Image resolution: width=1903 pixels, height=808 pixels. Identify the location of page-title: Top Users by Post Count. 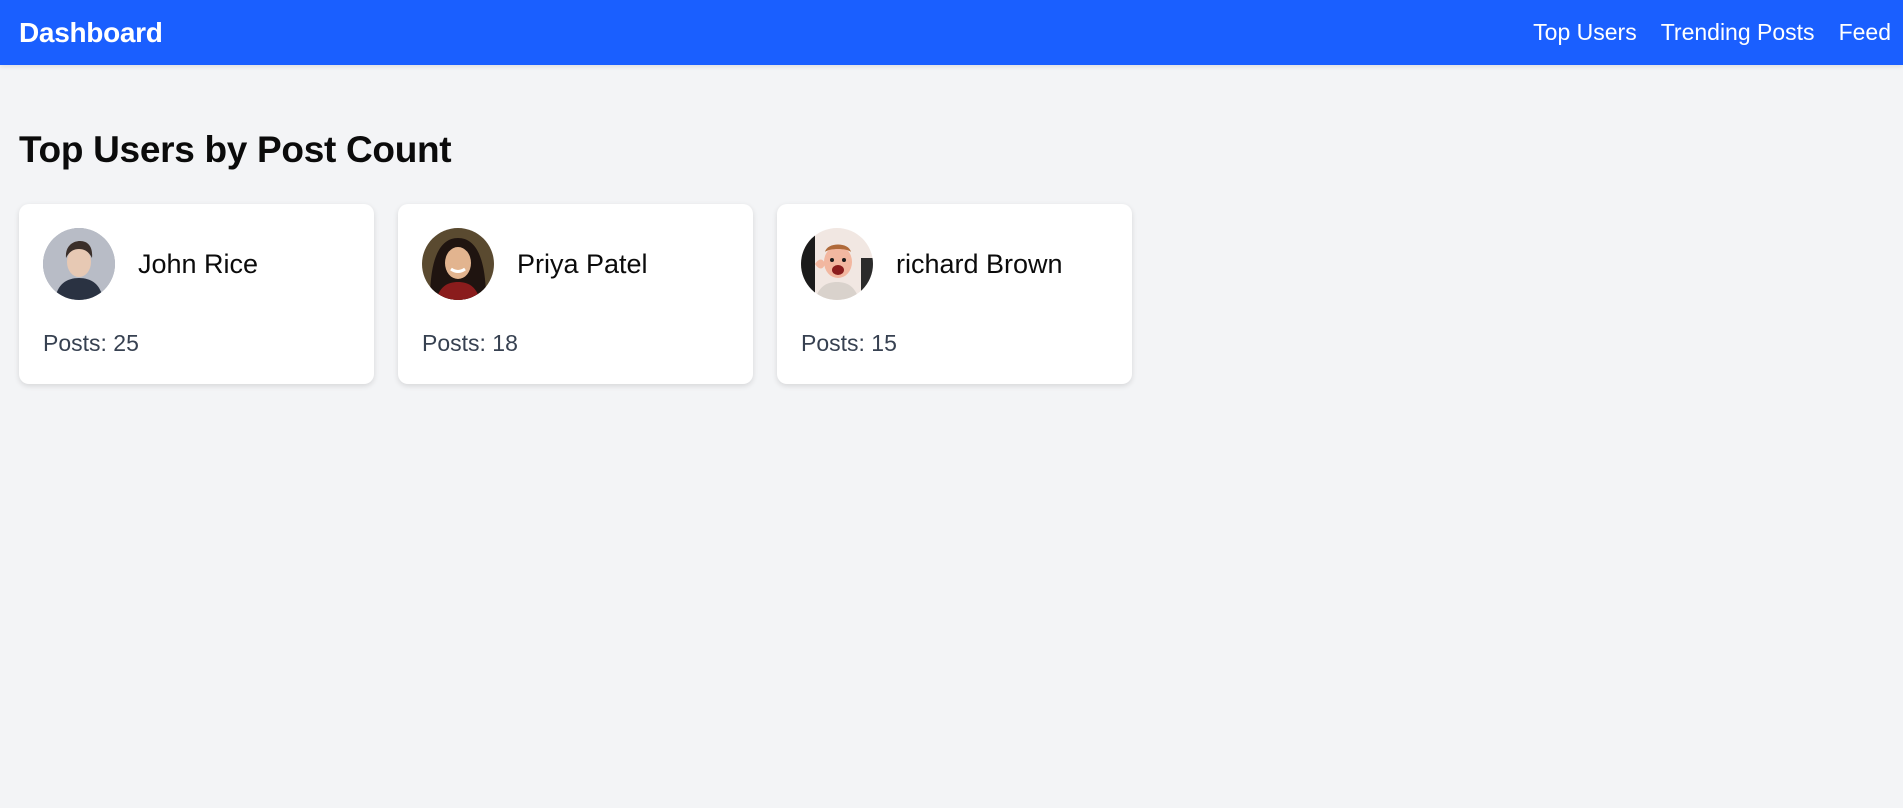
(235, 149).